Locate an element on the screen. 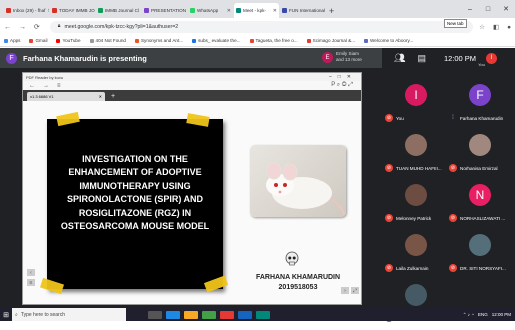  viewer-more: and 13 more is located at coordinates (349, 59).